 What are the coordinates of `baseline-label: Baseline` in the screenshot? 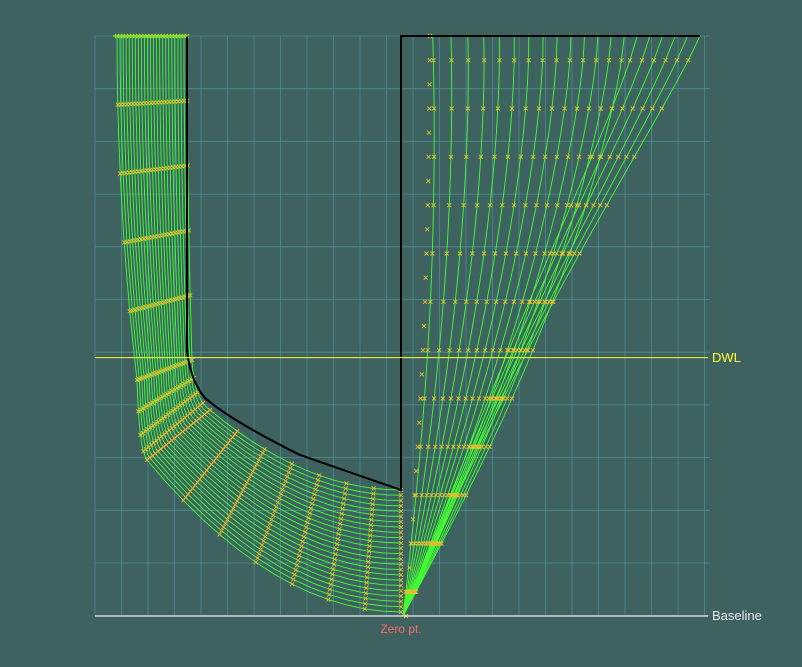 It's located at (737, 615).